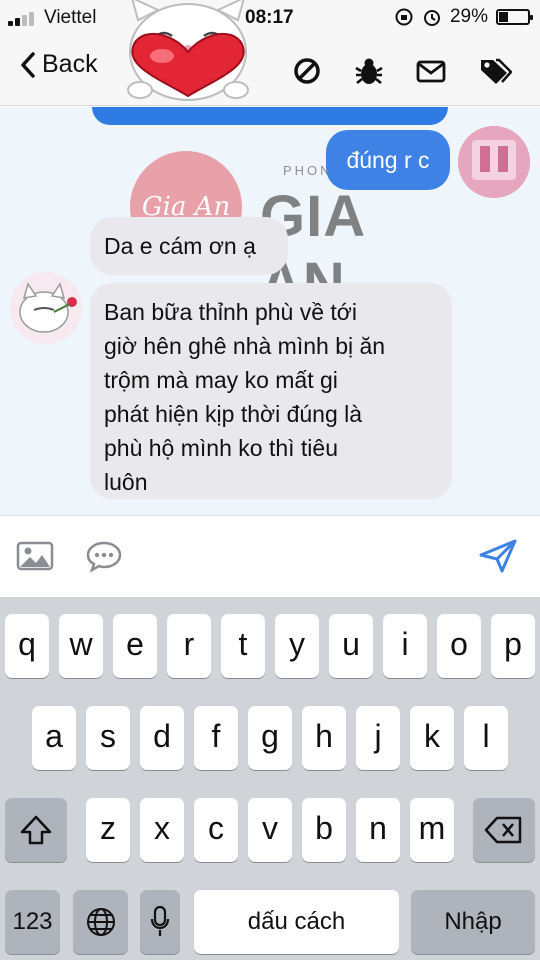 The image size is (540, 960). What do you see at coordinates (27, 646) in the screenshot?
I see `key-q: q` at bounding box center [27, 646].